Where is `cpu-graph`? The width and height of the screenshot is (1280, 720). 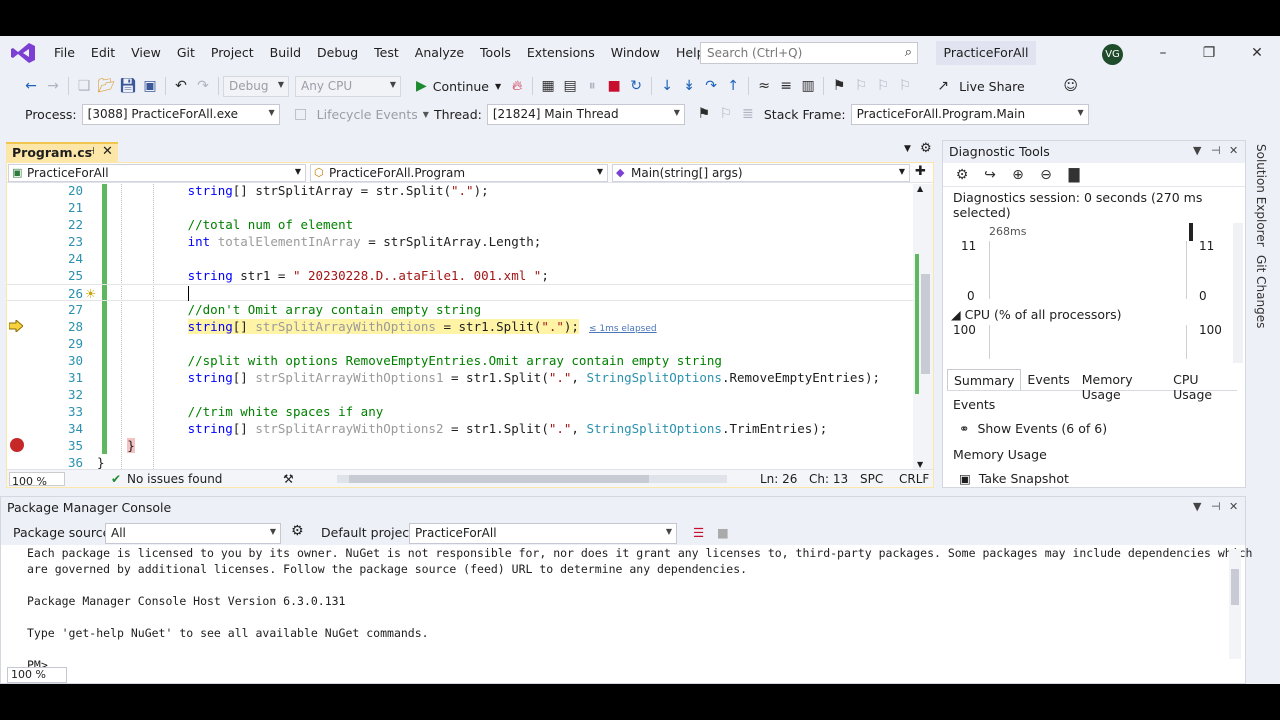 cpu-graph is located at coordinates (1088, 342).